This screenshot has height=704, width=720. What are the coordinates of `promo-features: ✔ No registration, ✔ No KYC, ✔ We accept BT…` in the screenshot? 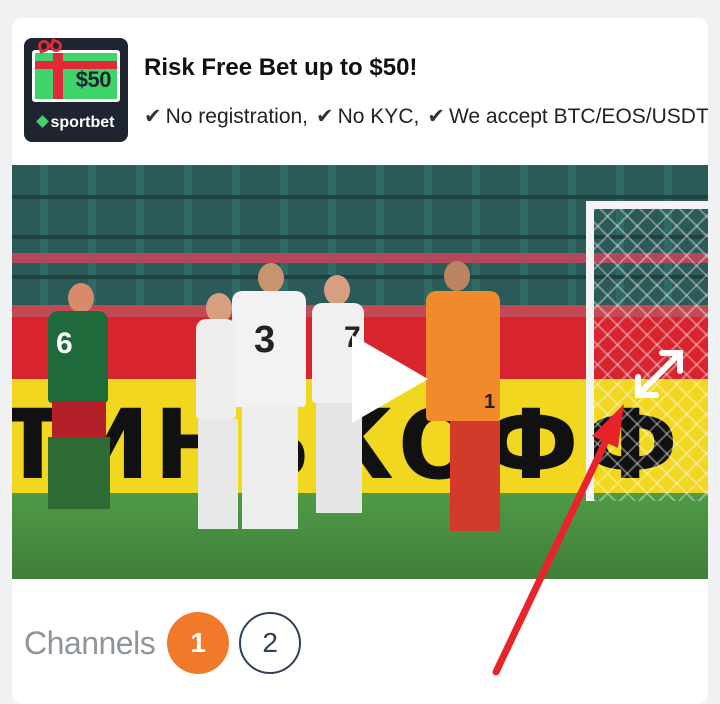 It's located at (426, 116).